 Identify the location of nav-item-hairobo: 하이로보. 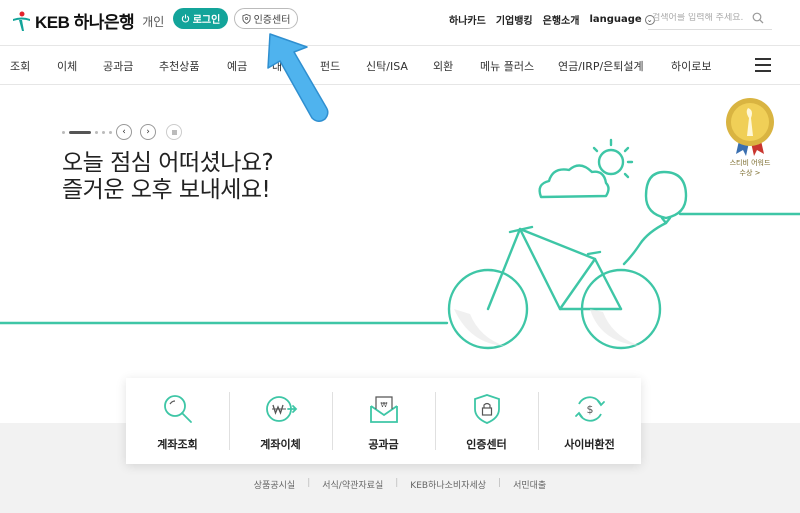
(691, 66).